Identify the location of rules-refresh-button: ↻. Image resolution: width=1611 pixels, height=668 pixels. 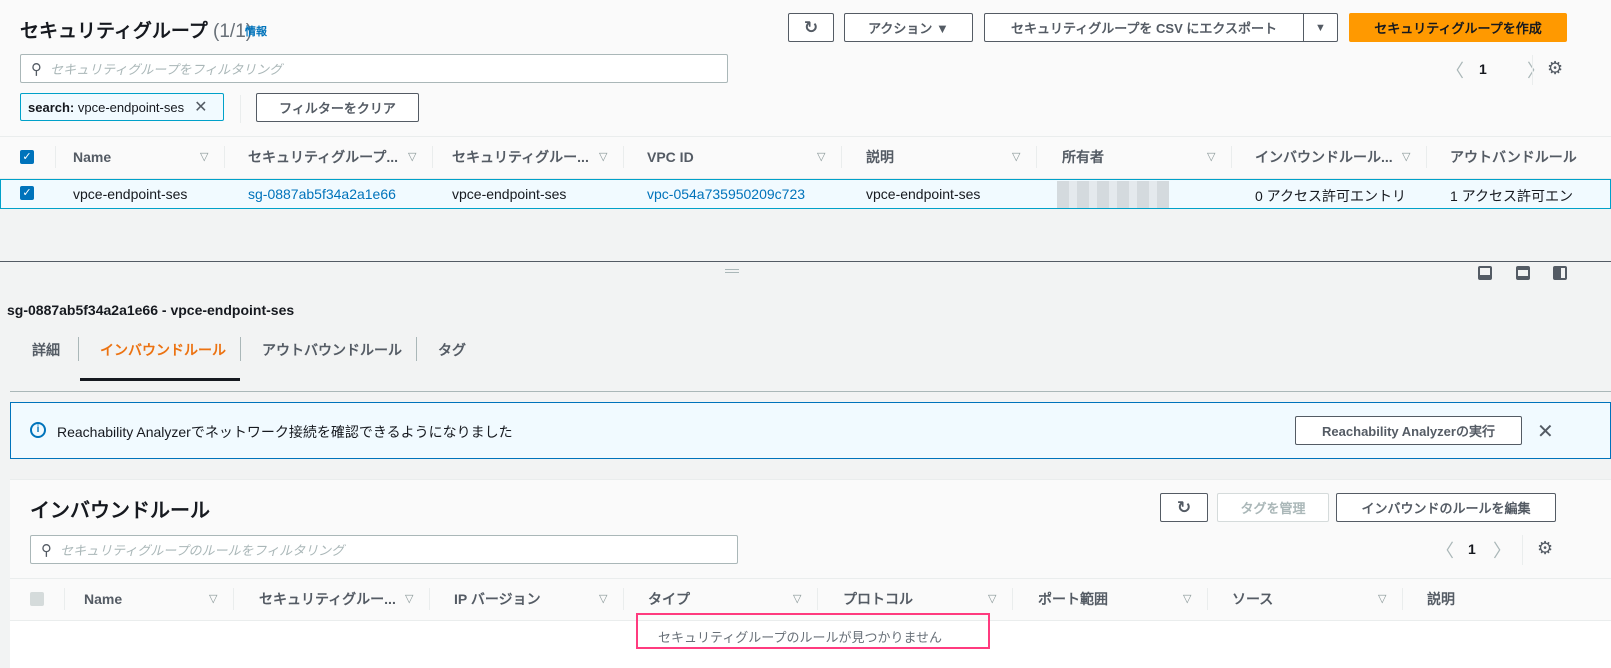
(1184, 507).